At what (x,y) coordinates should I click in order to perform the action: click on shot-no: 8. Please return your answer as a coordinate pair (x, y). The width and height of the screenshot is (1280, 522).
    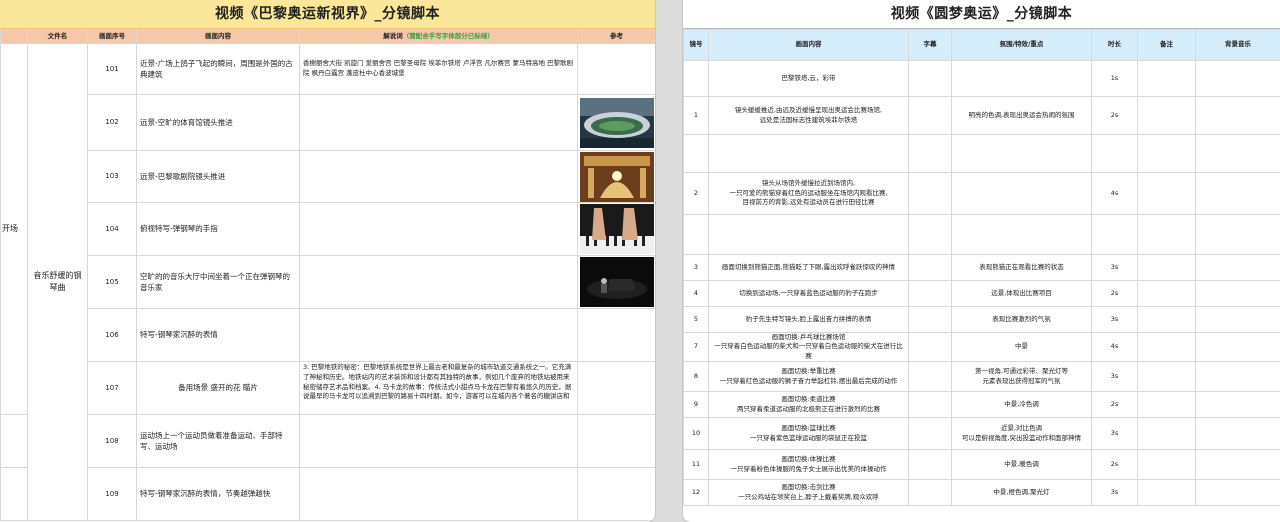
    Looking at the image, I should click on (696, 377).